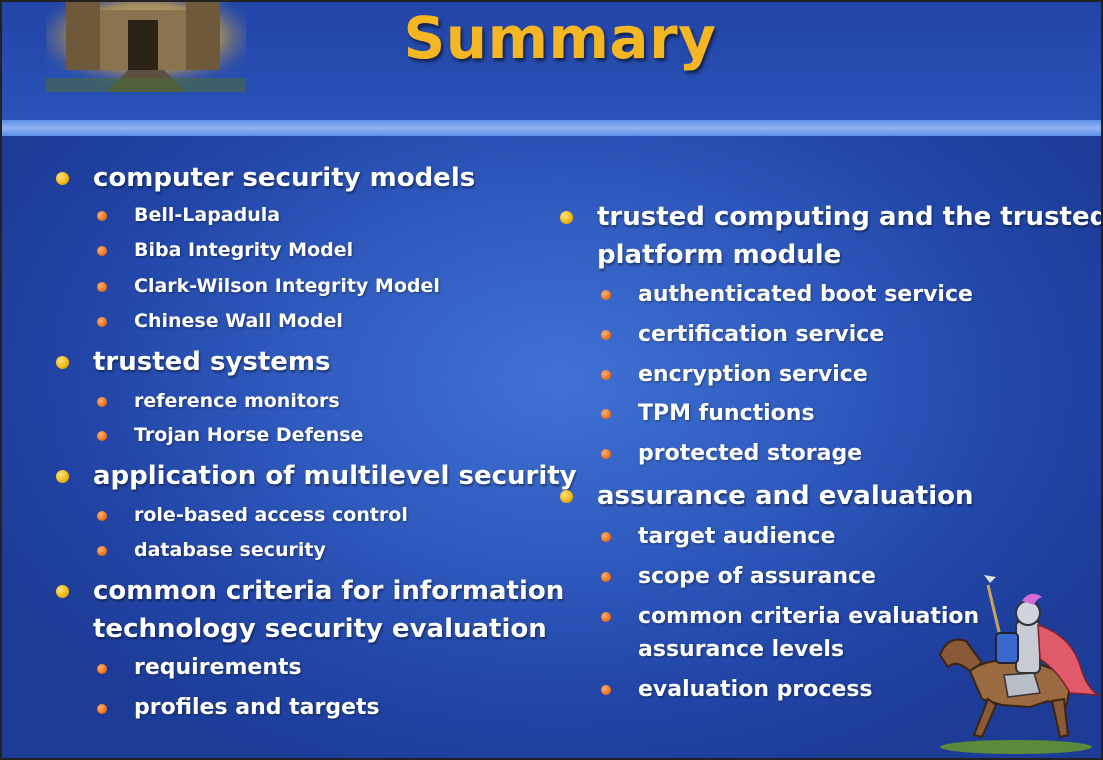 The height and width of the screenshot is (760, 1103). What do you see at coordinates (335, 476) in the screenshot?
I see `topic-multilevel-security: application of multilevel security` at bounding box center [335, 476].